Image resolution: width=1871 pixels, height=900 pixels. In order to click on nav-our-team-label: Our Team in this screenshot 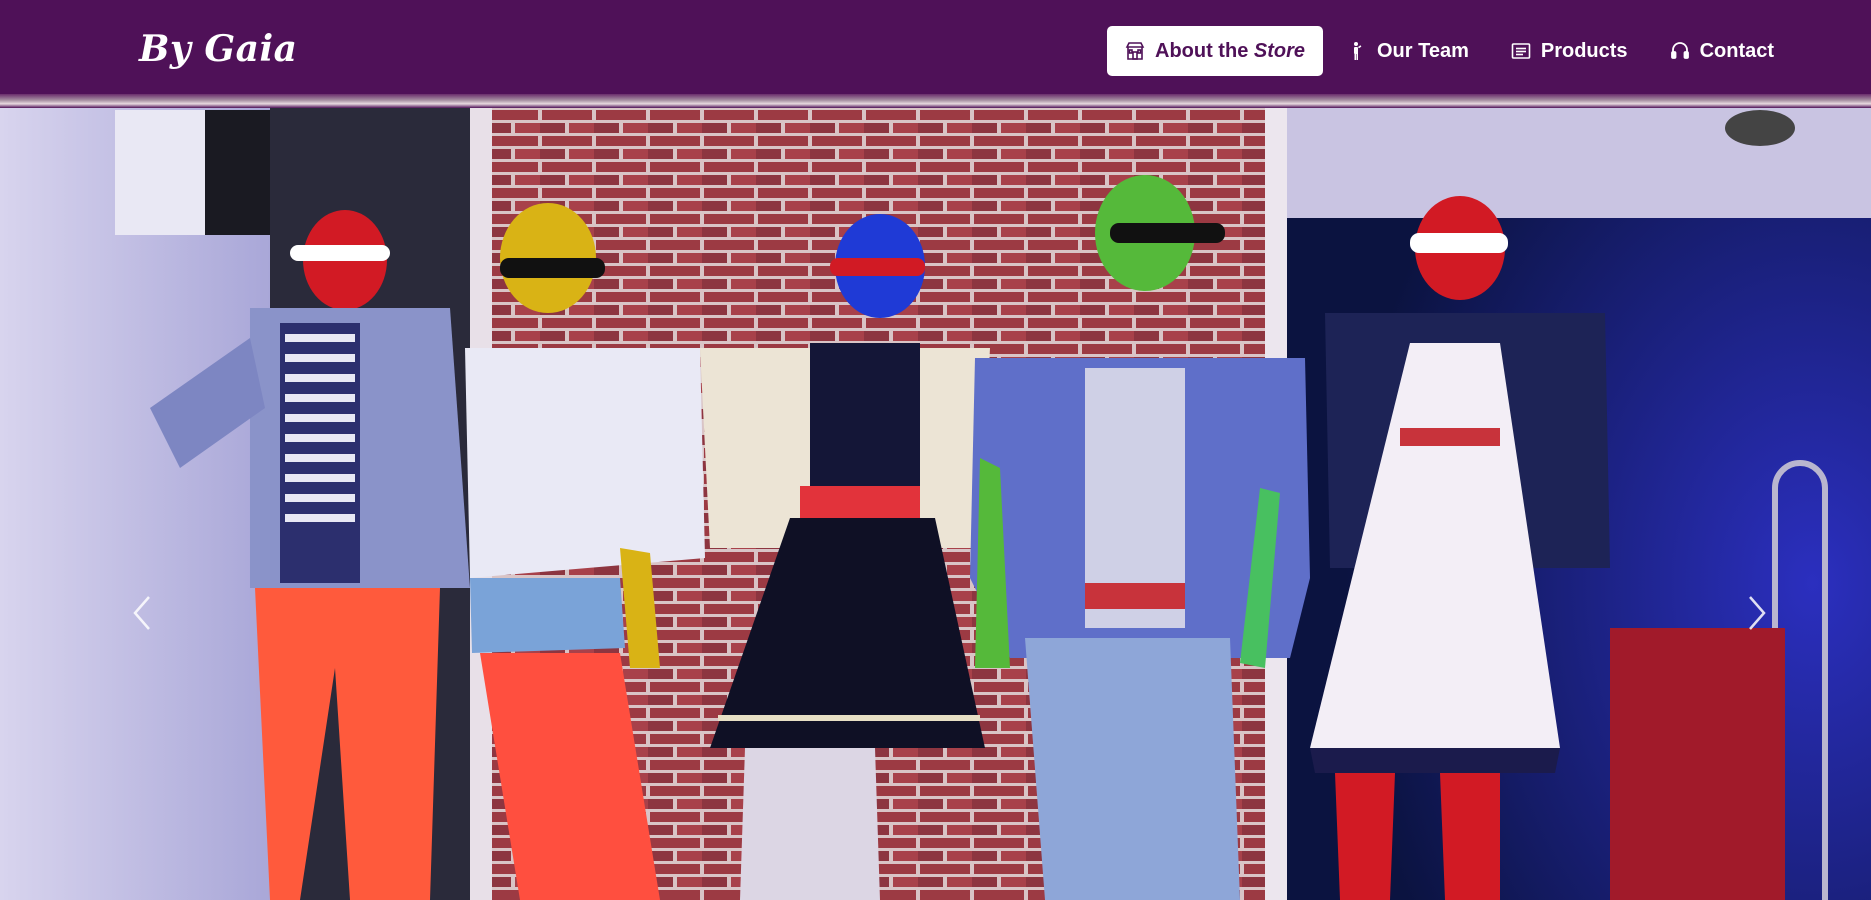, I will do `click(1423, 50)`.